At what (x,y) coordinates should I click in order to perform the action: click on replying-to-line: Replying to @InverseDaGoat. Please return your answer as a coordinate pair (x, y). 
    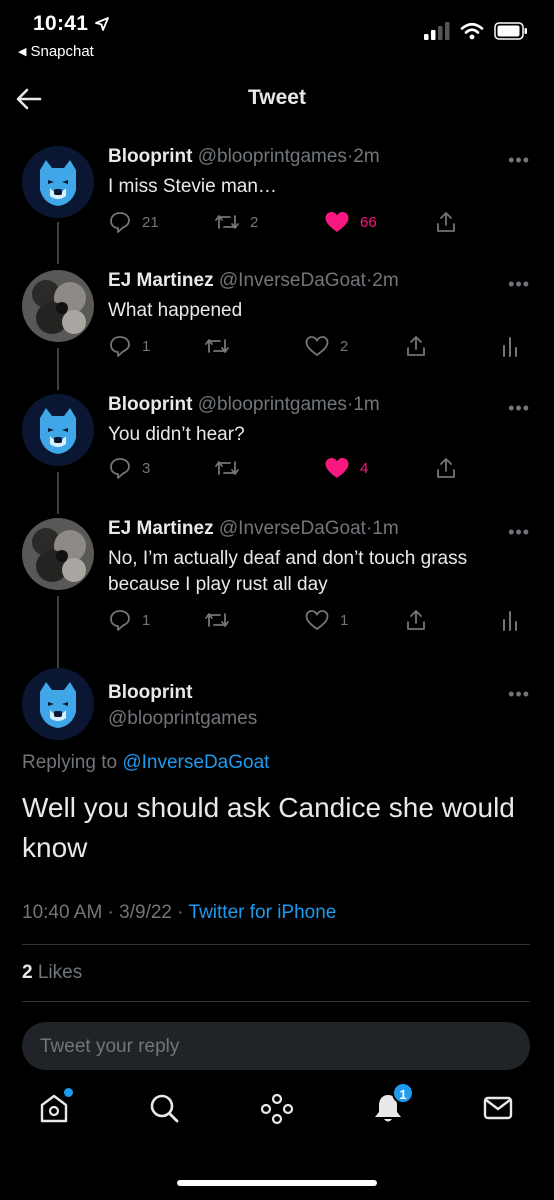
    Looking at the image, I should click on (145, 763).